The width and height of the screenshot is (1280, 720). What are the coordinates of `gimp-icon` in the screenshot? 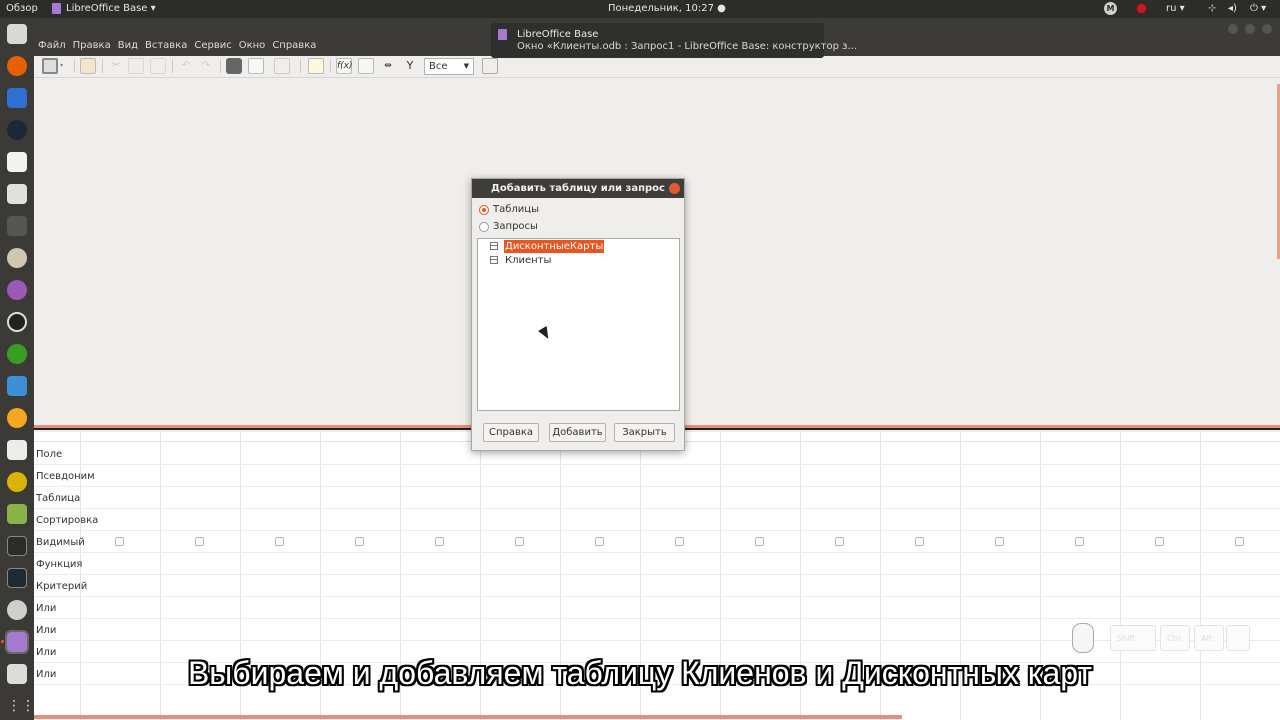 It's located at (17, 258).